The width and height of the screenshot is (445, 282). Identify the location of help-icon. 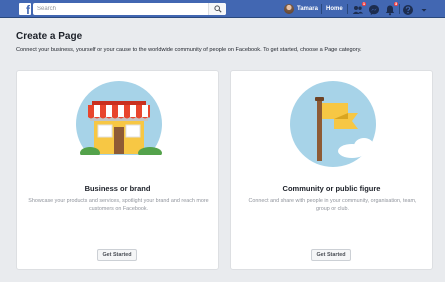
(408, 10).